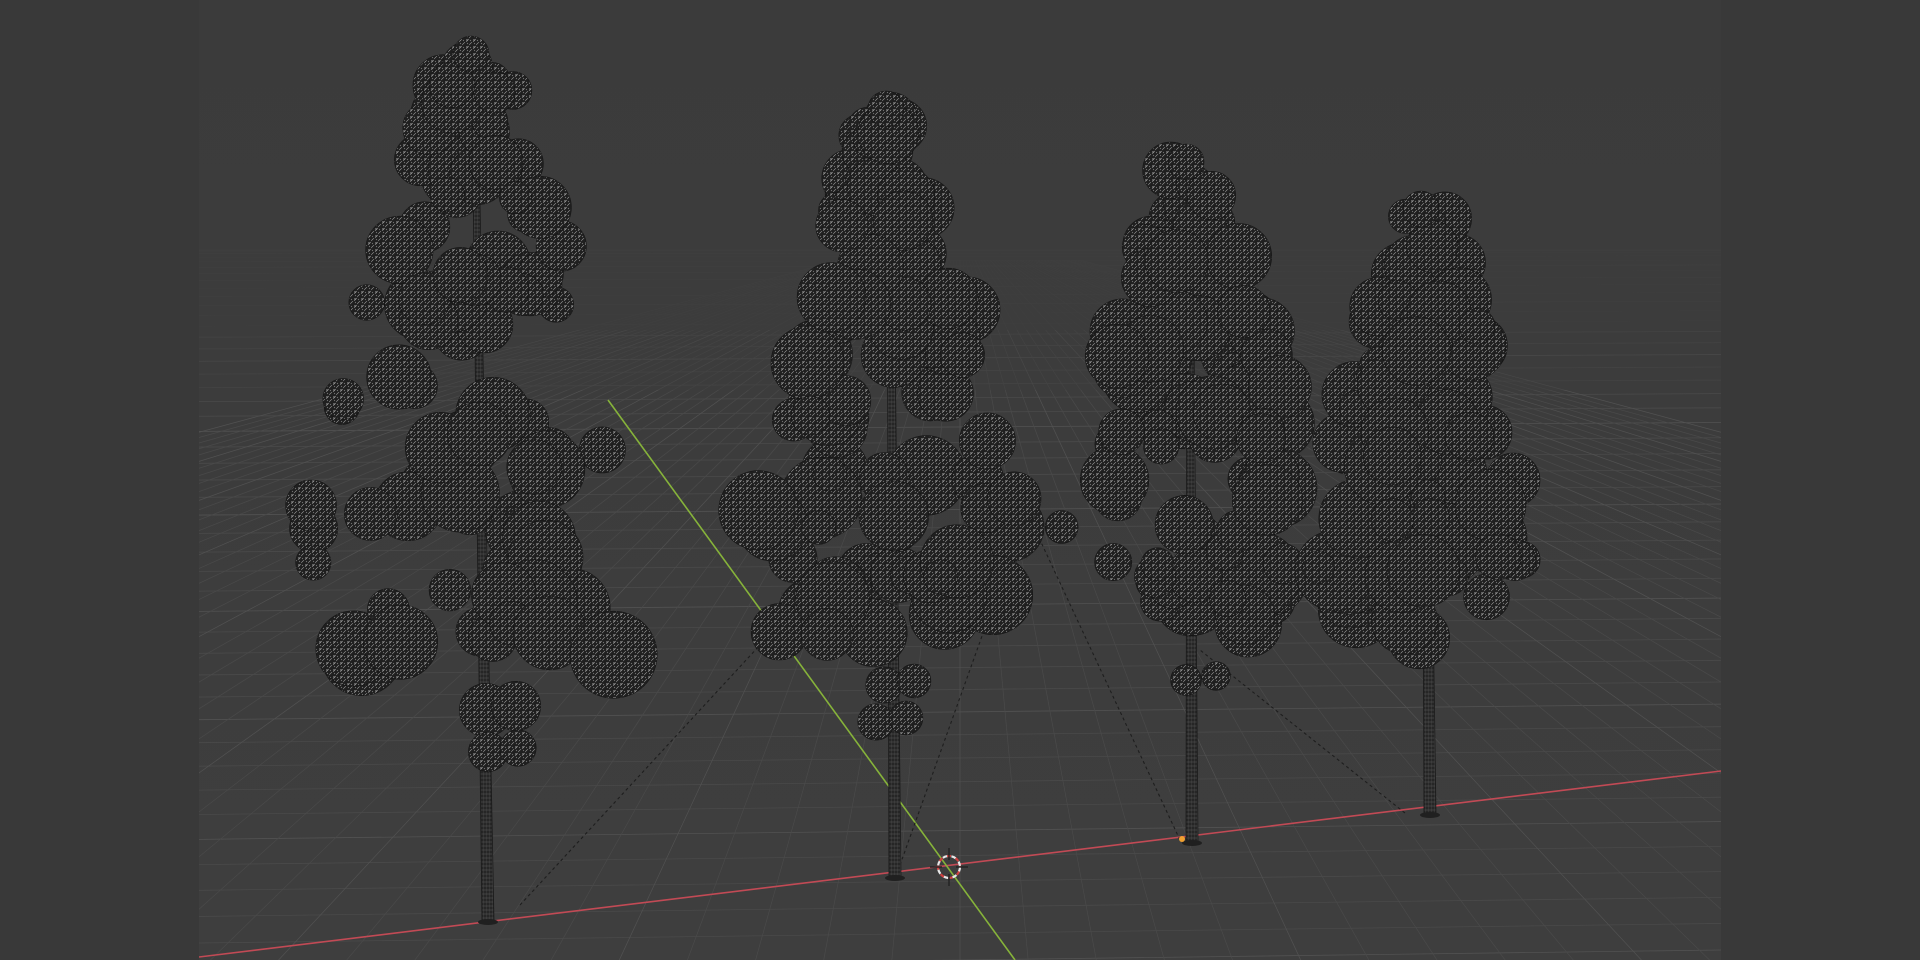 The image size is (1920, 960). I want to click on left-panel-area, so click(99, 480).